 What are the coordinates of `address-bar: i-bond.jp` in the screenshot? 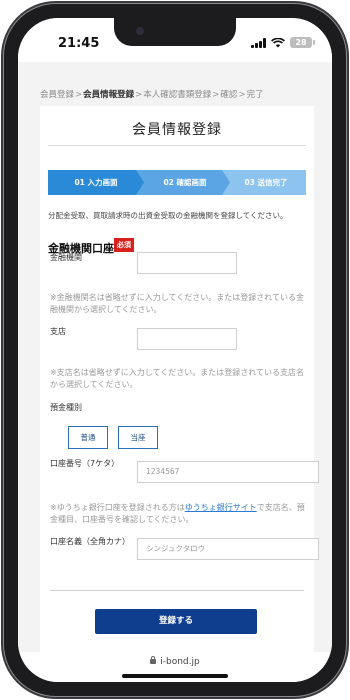 It's located at (175, 667).